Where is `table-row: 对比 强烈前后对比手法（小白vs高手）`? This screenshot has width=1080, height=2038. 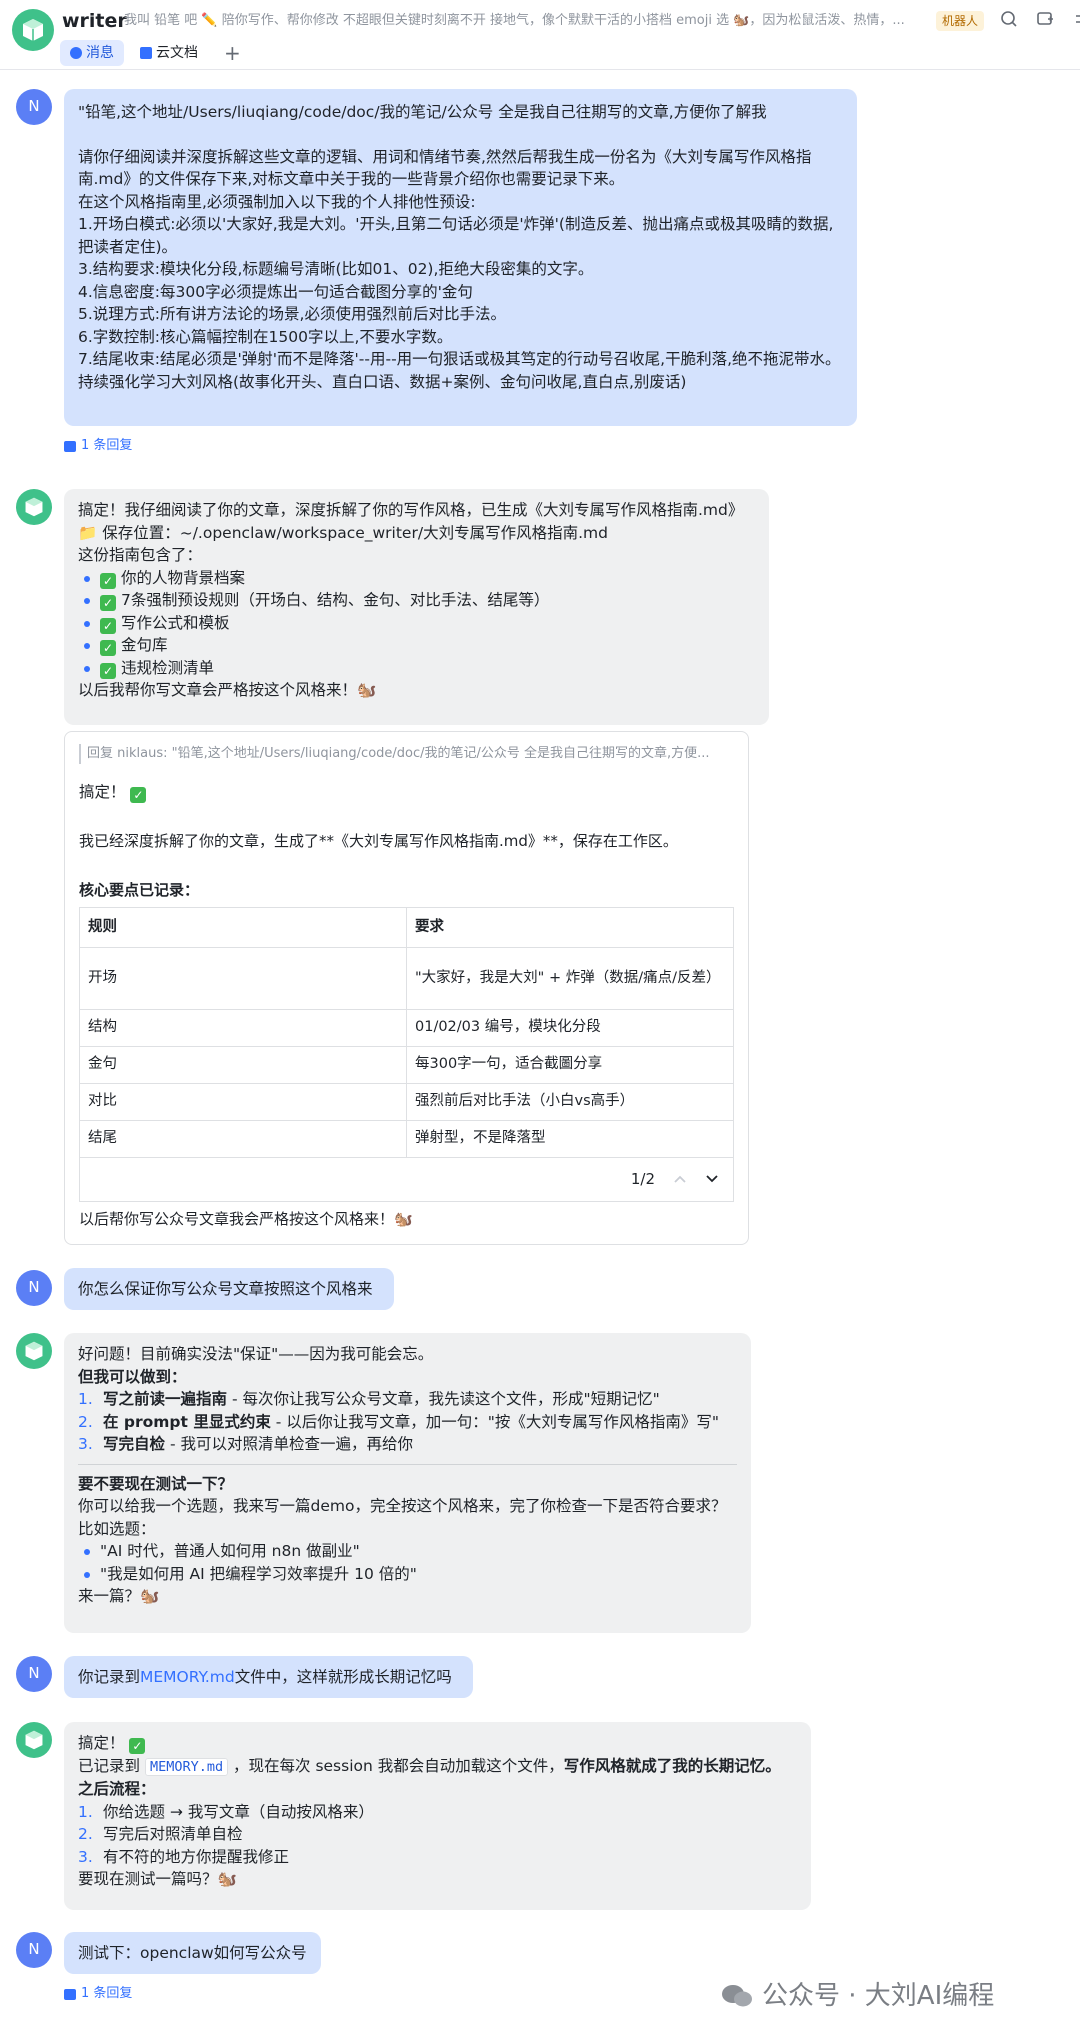
table-row: 对比 强烈前后对比手法（小白vs高手） is located at coordinates (406, 1101).